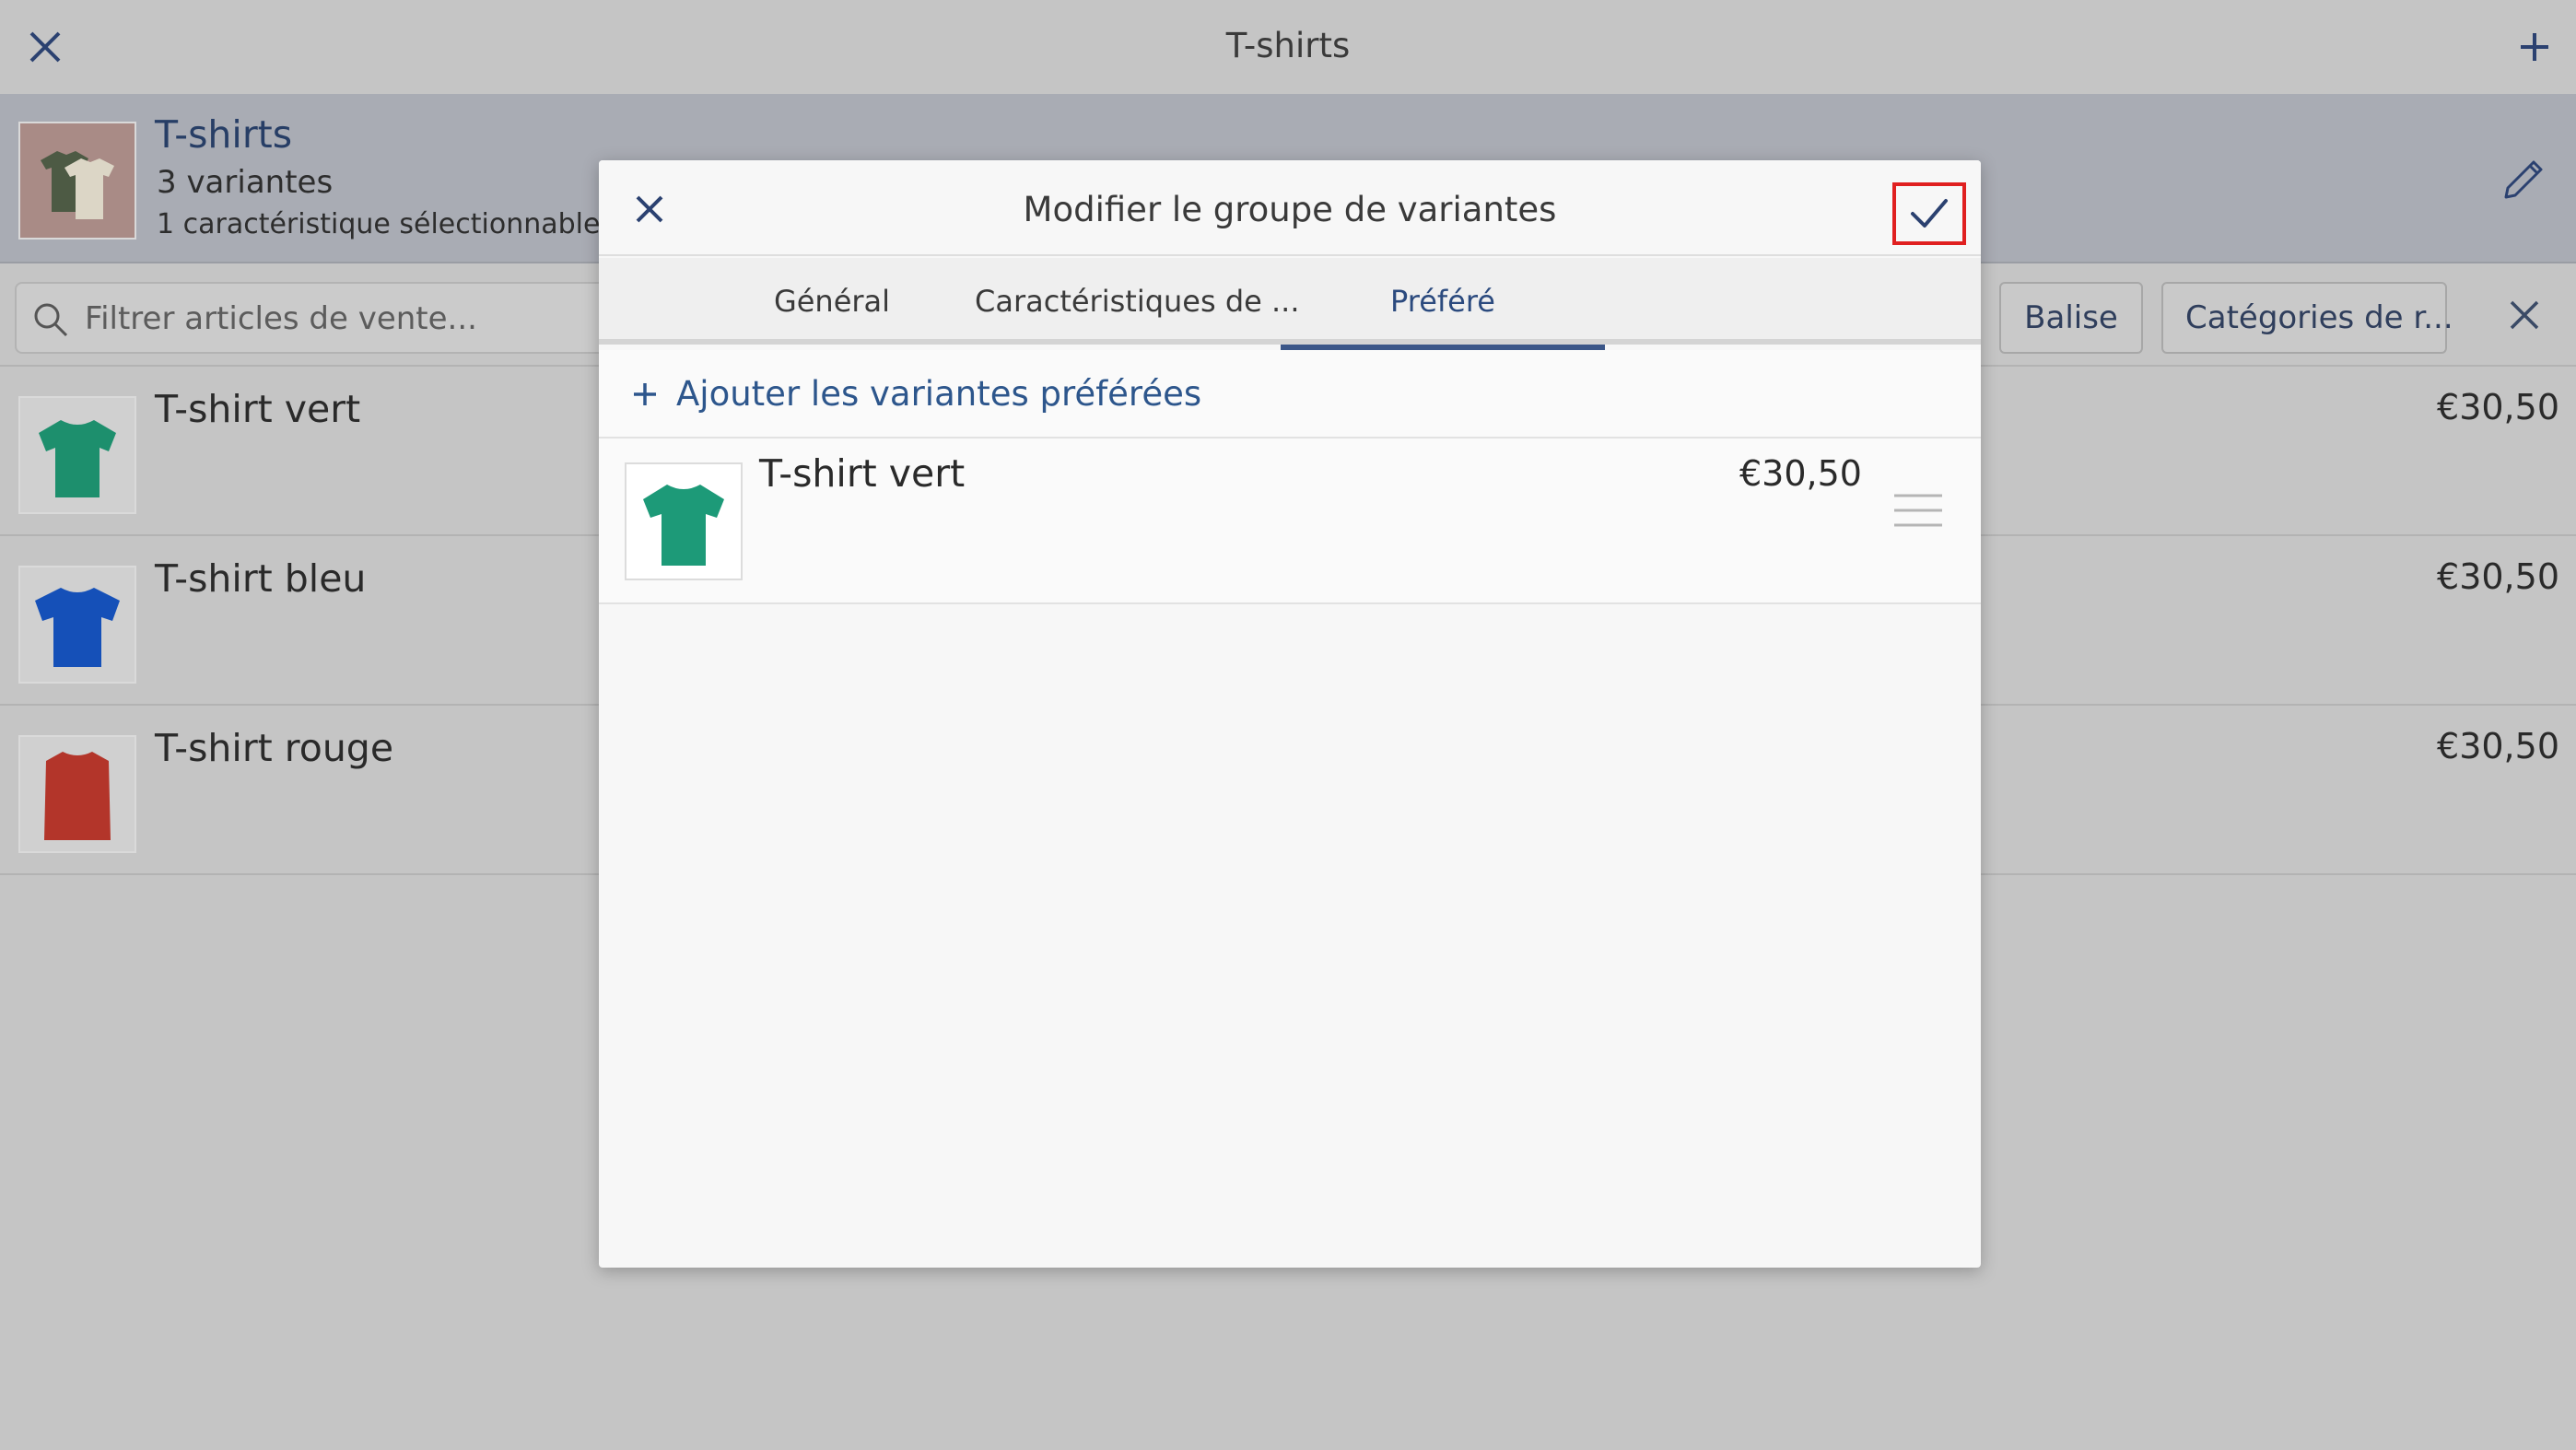 This screenshot has width=2576, height=1450. I want to click on top-bar: T-shirts, so click(1288, 47).